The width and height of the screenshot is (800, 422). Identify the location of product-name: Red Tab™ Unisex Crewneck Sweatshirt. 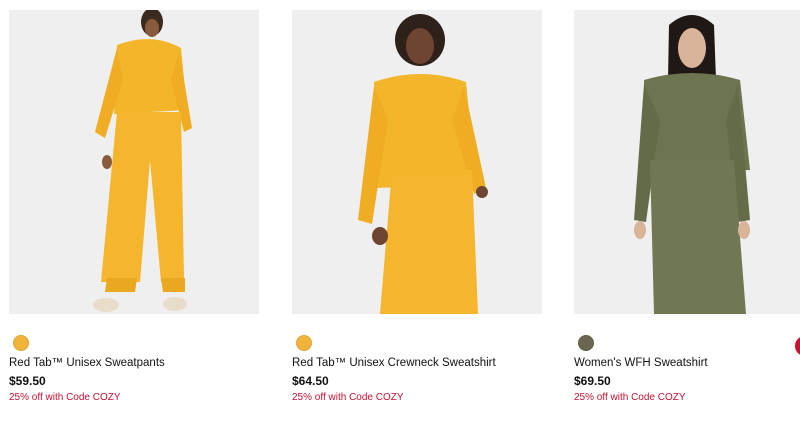
(394, 363).